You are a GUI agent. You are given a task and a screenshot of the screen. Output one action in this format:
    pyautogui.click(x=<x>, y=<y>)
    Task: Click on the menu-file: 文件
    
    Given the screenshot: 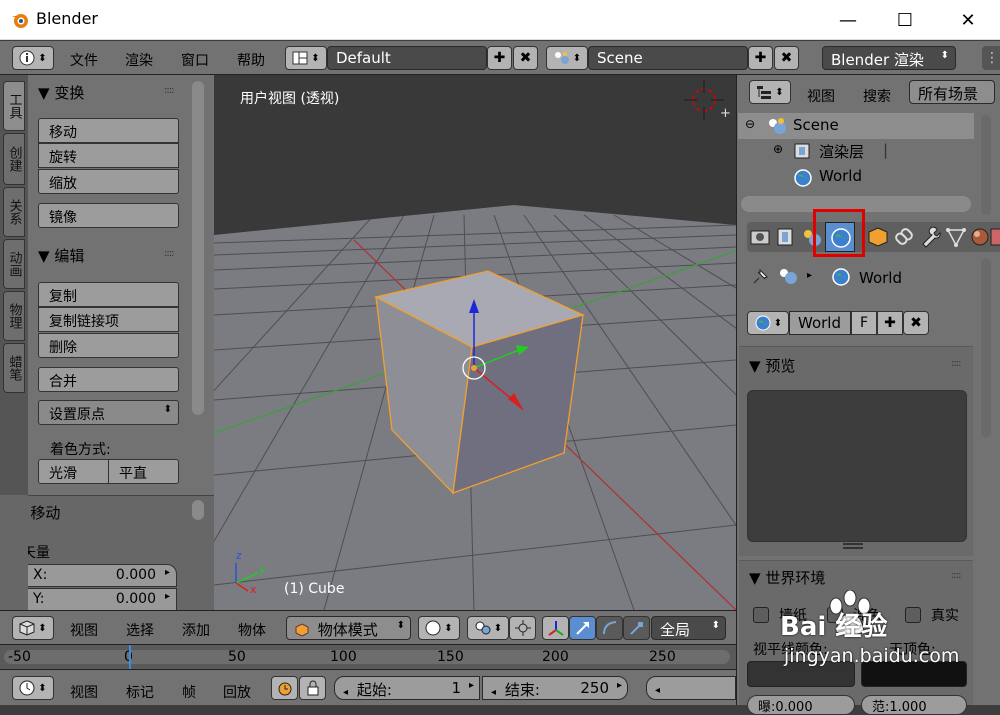 What is the action you would take?
    pyautogui.click(x=84, y=60)
    